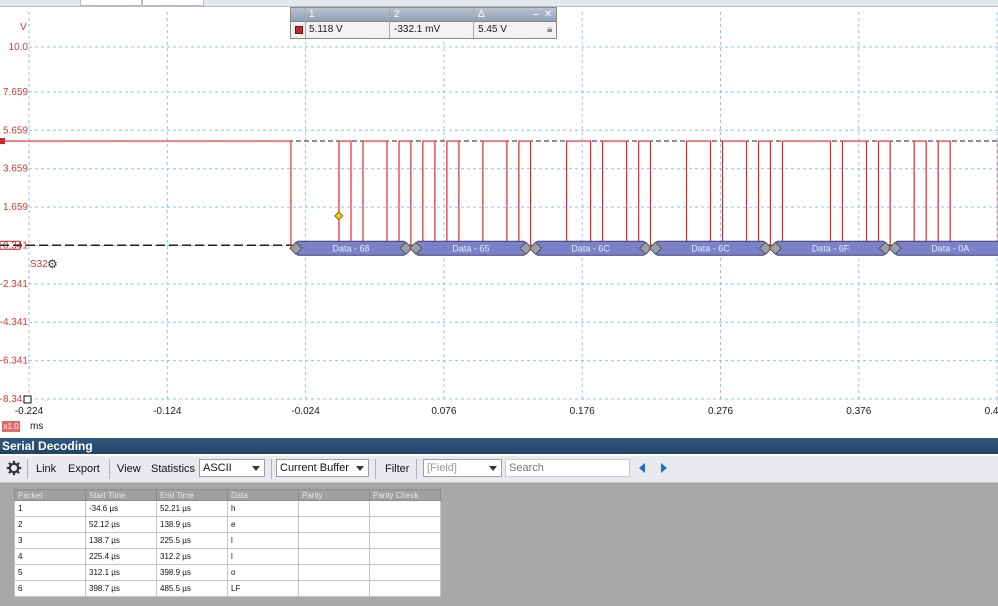  I want to click on table-row: 4 225.4 µs 312.2 µs l, so click(227, 556).